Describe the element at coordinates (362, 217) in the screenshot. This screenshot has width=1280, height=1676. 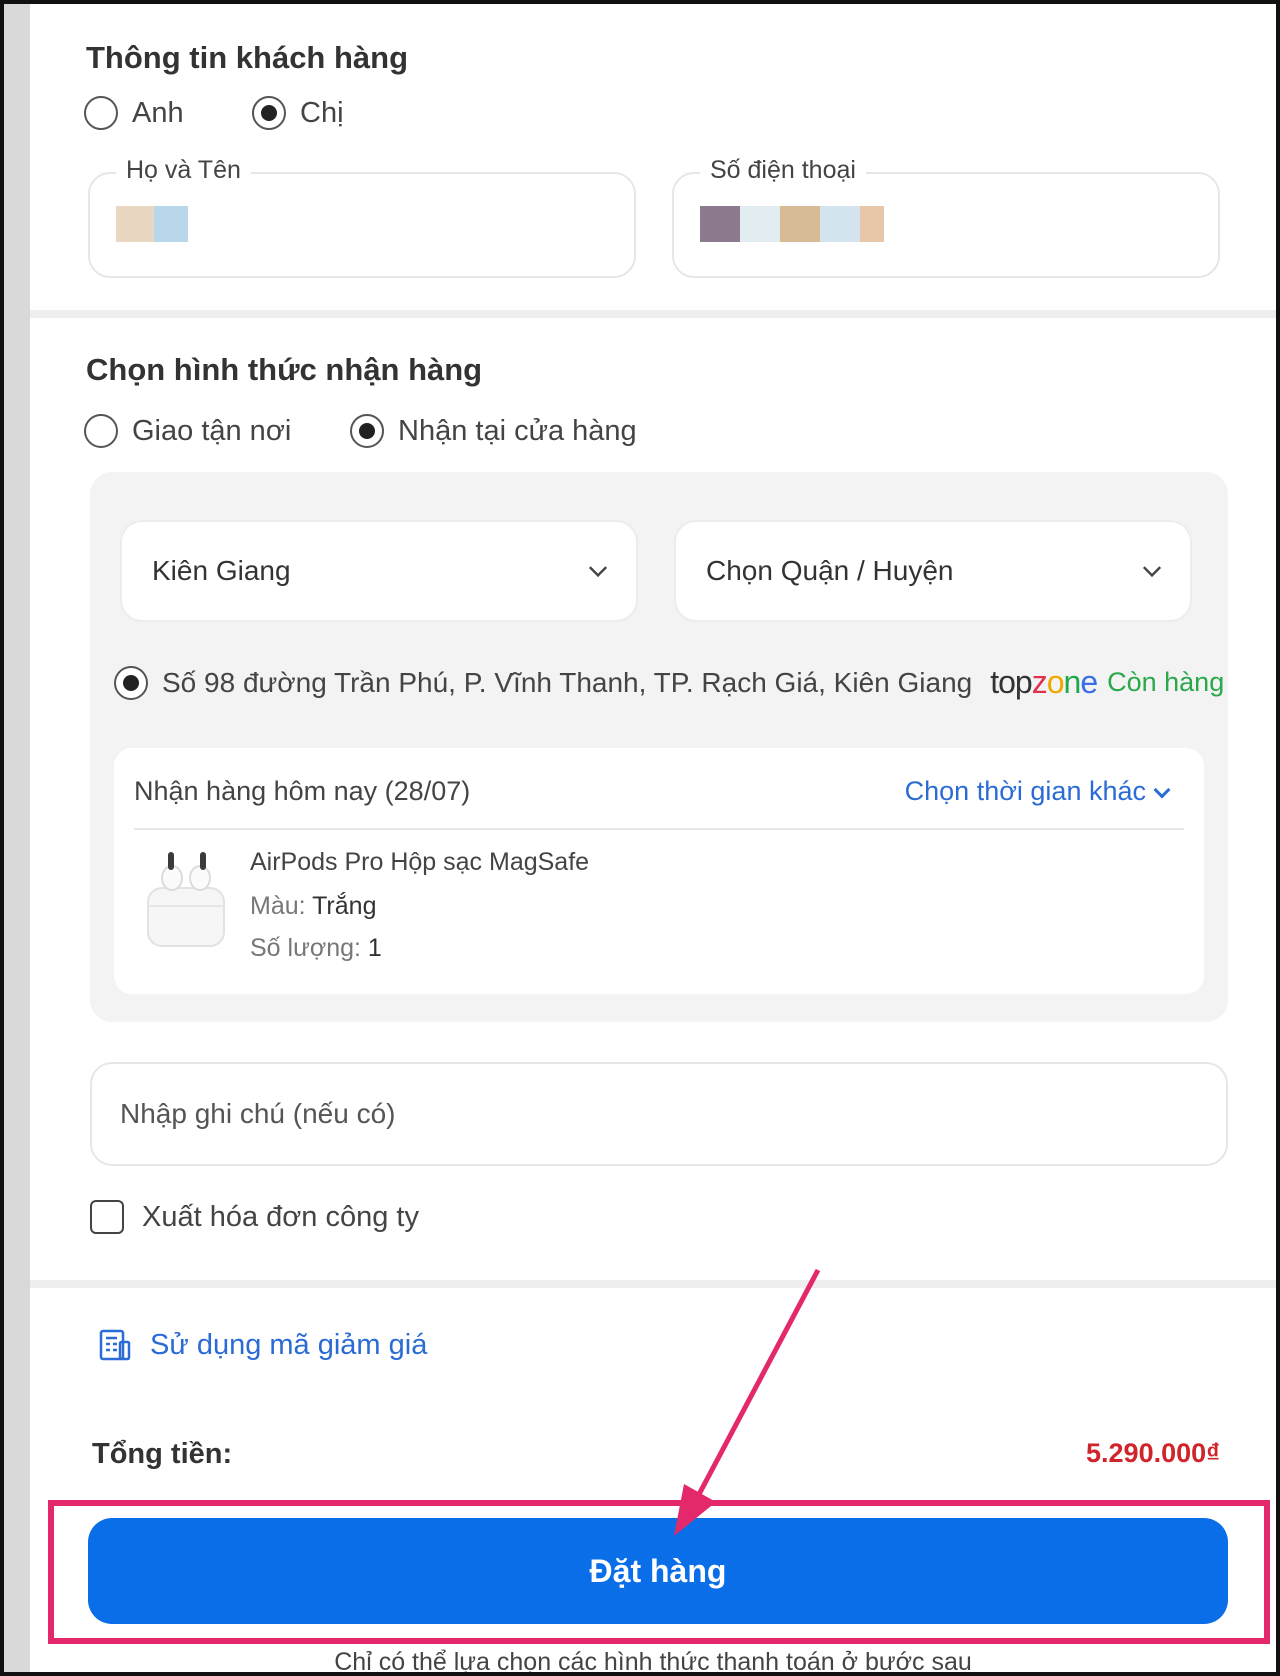
I see `full-name-field: Họ và Tên` at that location.